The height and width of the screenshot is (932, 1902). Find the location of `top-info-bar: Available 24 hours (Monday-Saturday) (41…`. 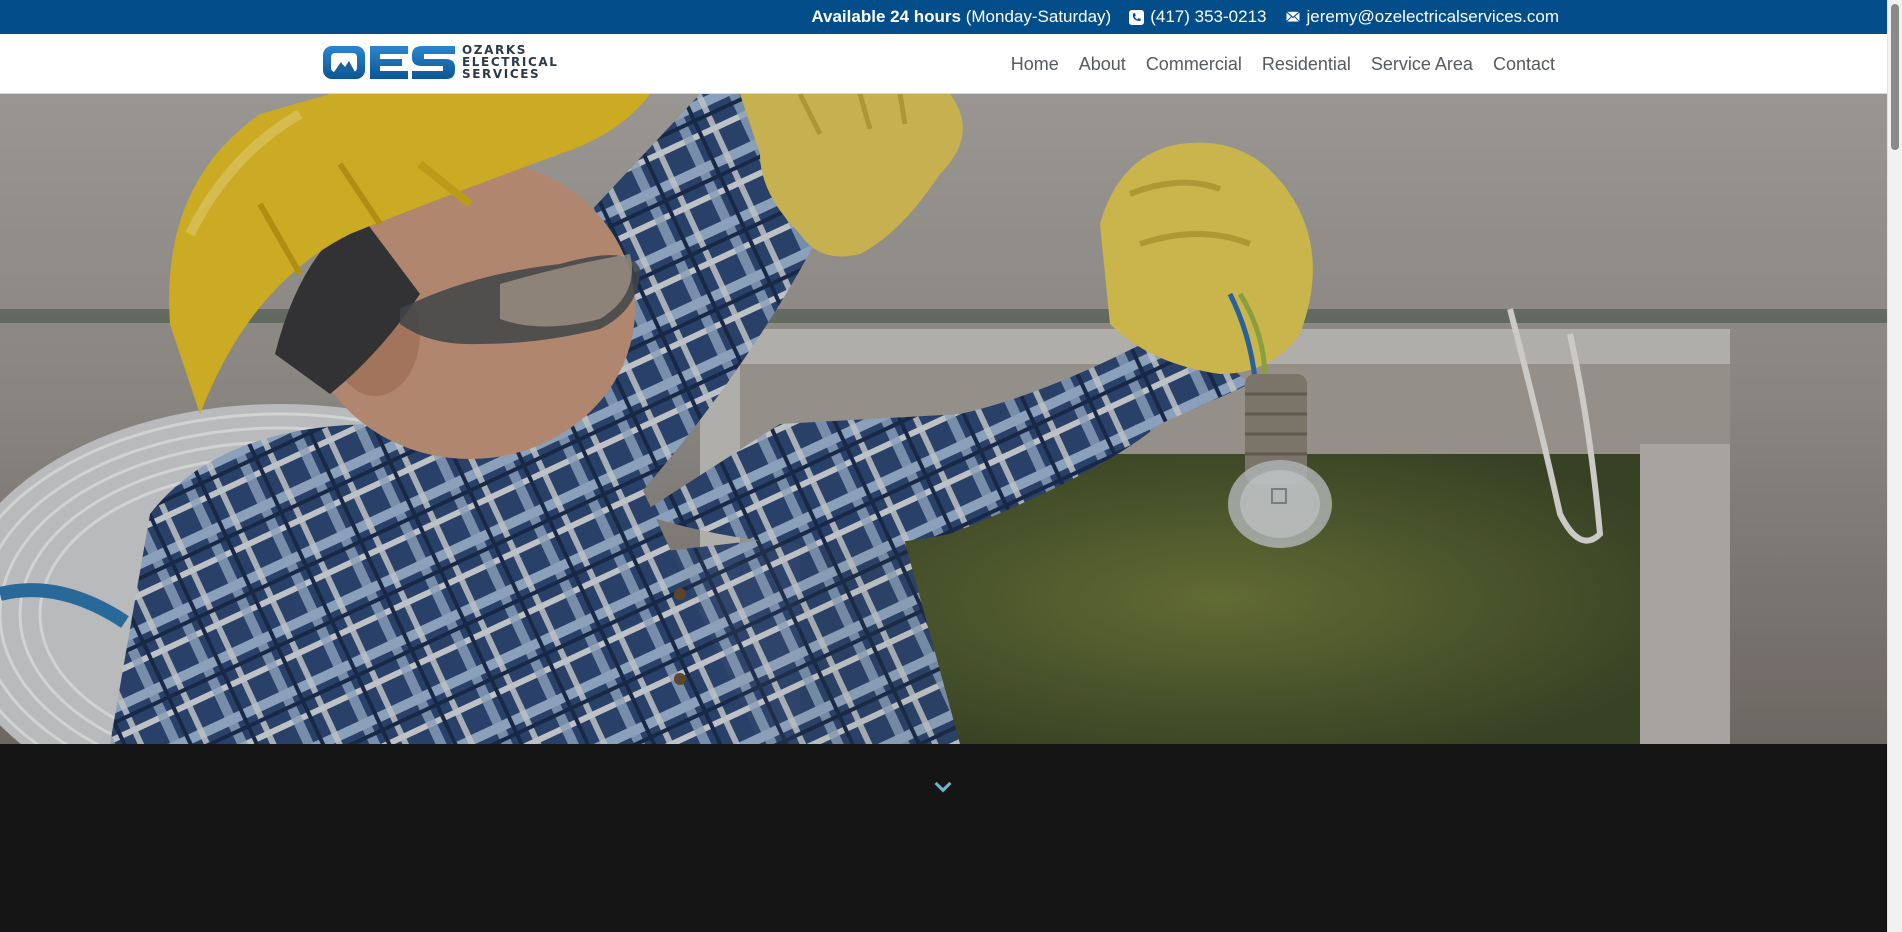

top-info-bar: Available 24 hours (Monday-Saturday) (41… is located at coordinates (943, 17).